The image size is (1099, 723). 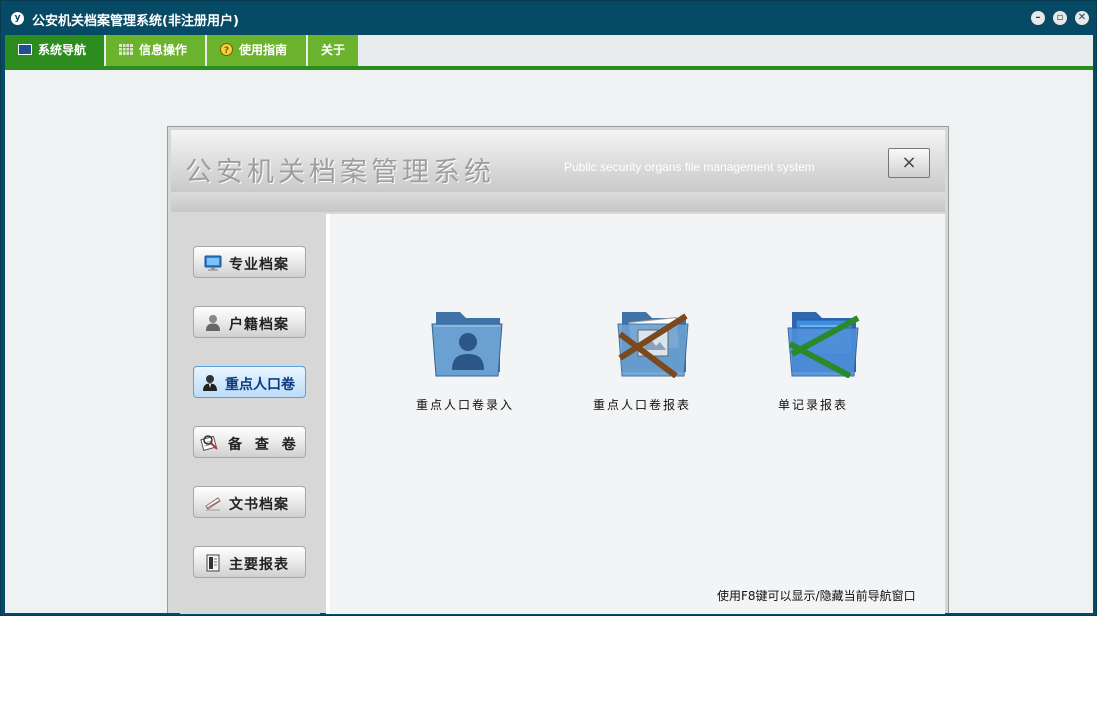 What do you see at coordinates (213, 504) in the screenshot?
I see `document-icon` at bounding box center [213, 504].